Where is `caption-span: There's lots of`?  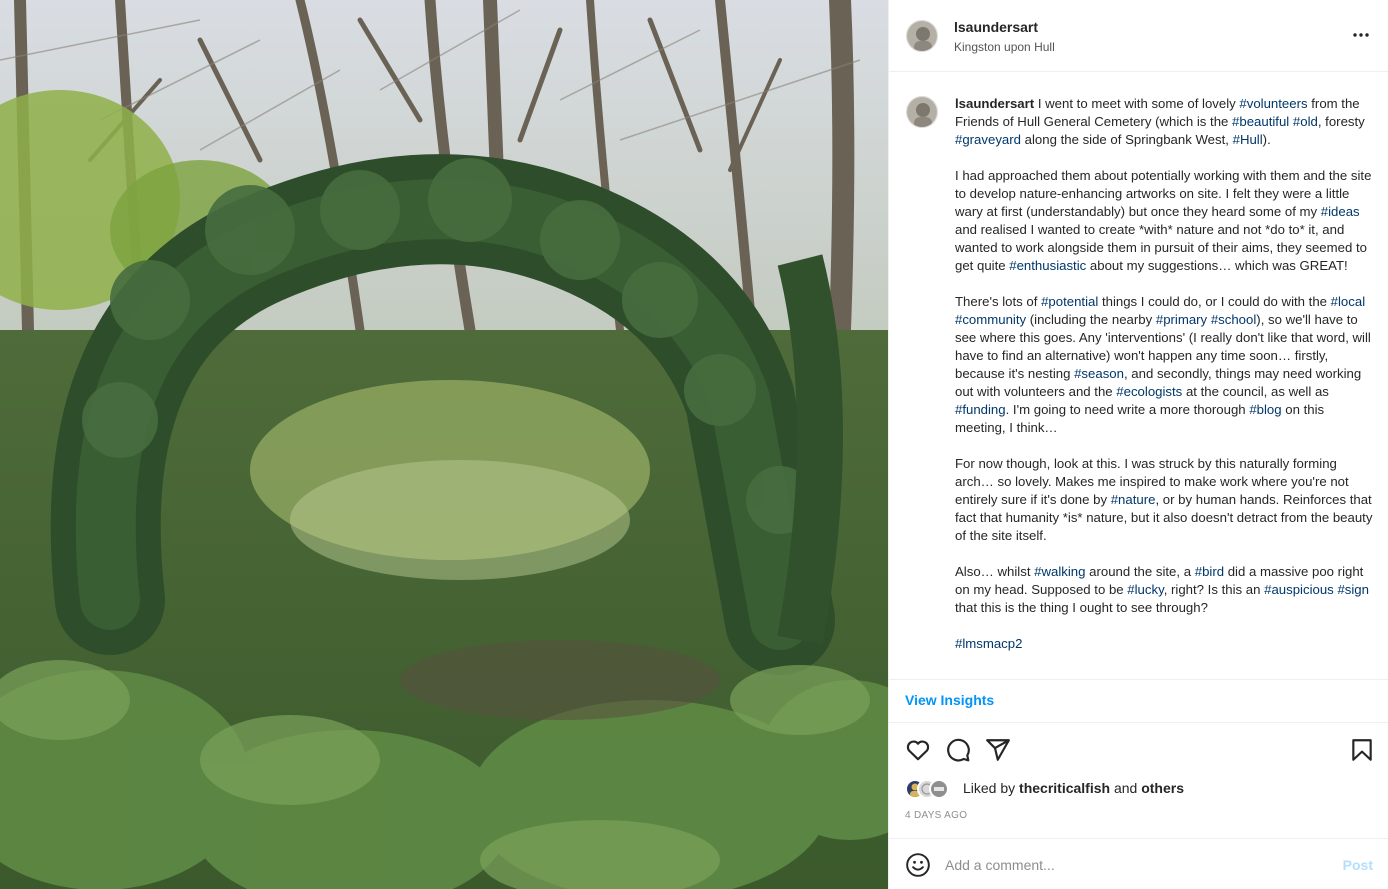
caption-span: There's lots of is located at coordinates (998, 301).